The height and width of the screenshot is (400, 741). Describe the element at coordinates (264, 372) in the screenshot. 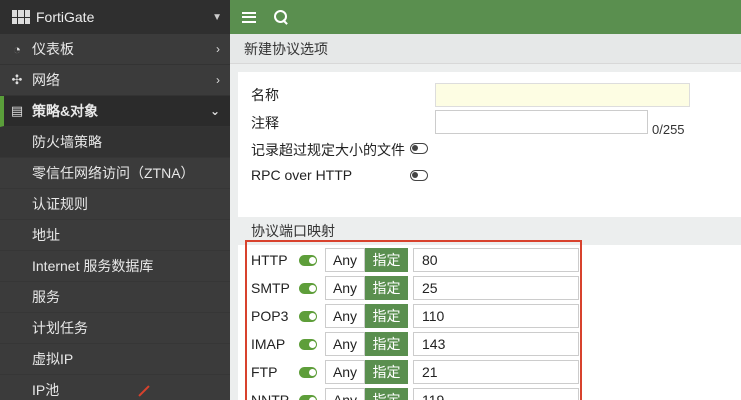

I see `protocol-label: FTP` at that location.